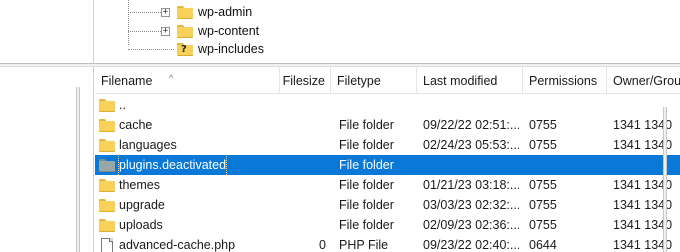 The height and width of the screenshot is (252, 680). Describe the element at coordinates (127, 81) in the screenshot. I see `column-header-label: Filename` at that location.